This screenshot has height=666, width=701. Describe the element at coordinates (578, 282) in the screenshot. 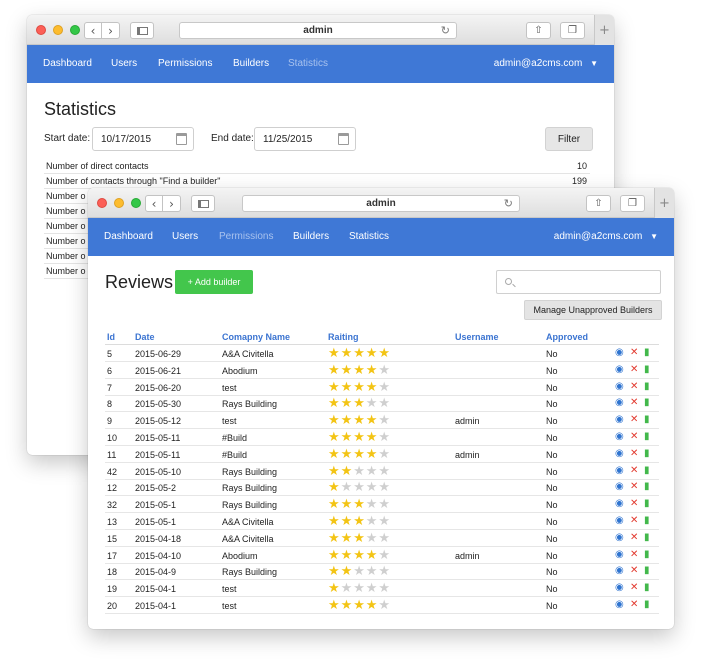

I see `search-input` at that location.